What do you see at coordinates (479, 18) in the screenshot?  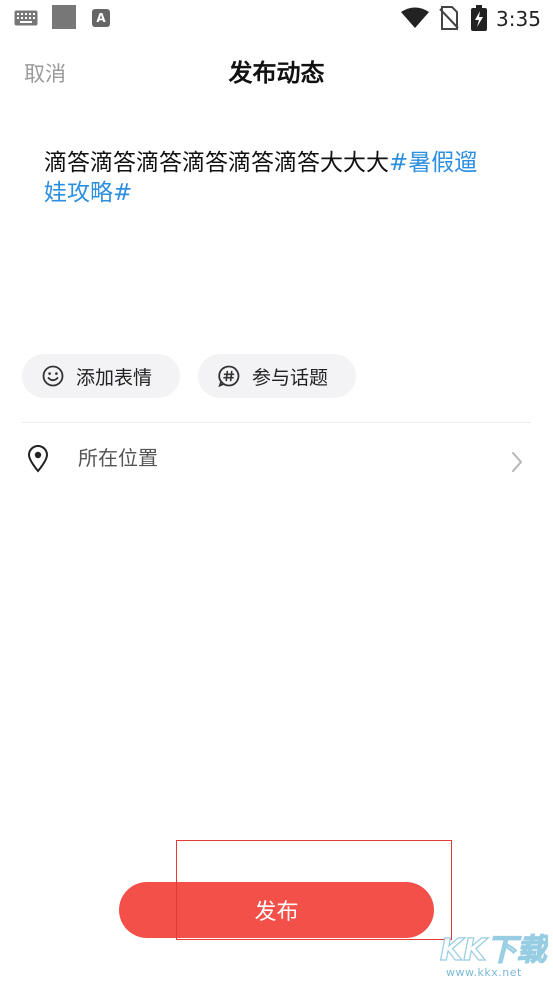 I see `battery-charging-icon` at bounding box center [479, 18].